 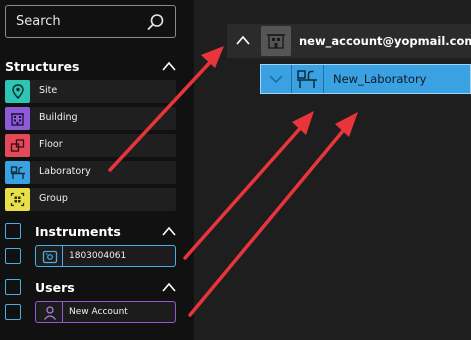 I want to click on collapse-instruments-icon, so click(x=169, y=231).